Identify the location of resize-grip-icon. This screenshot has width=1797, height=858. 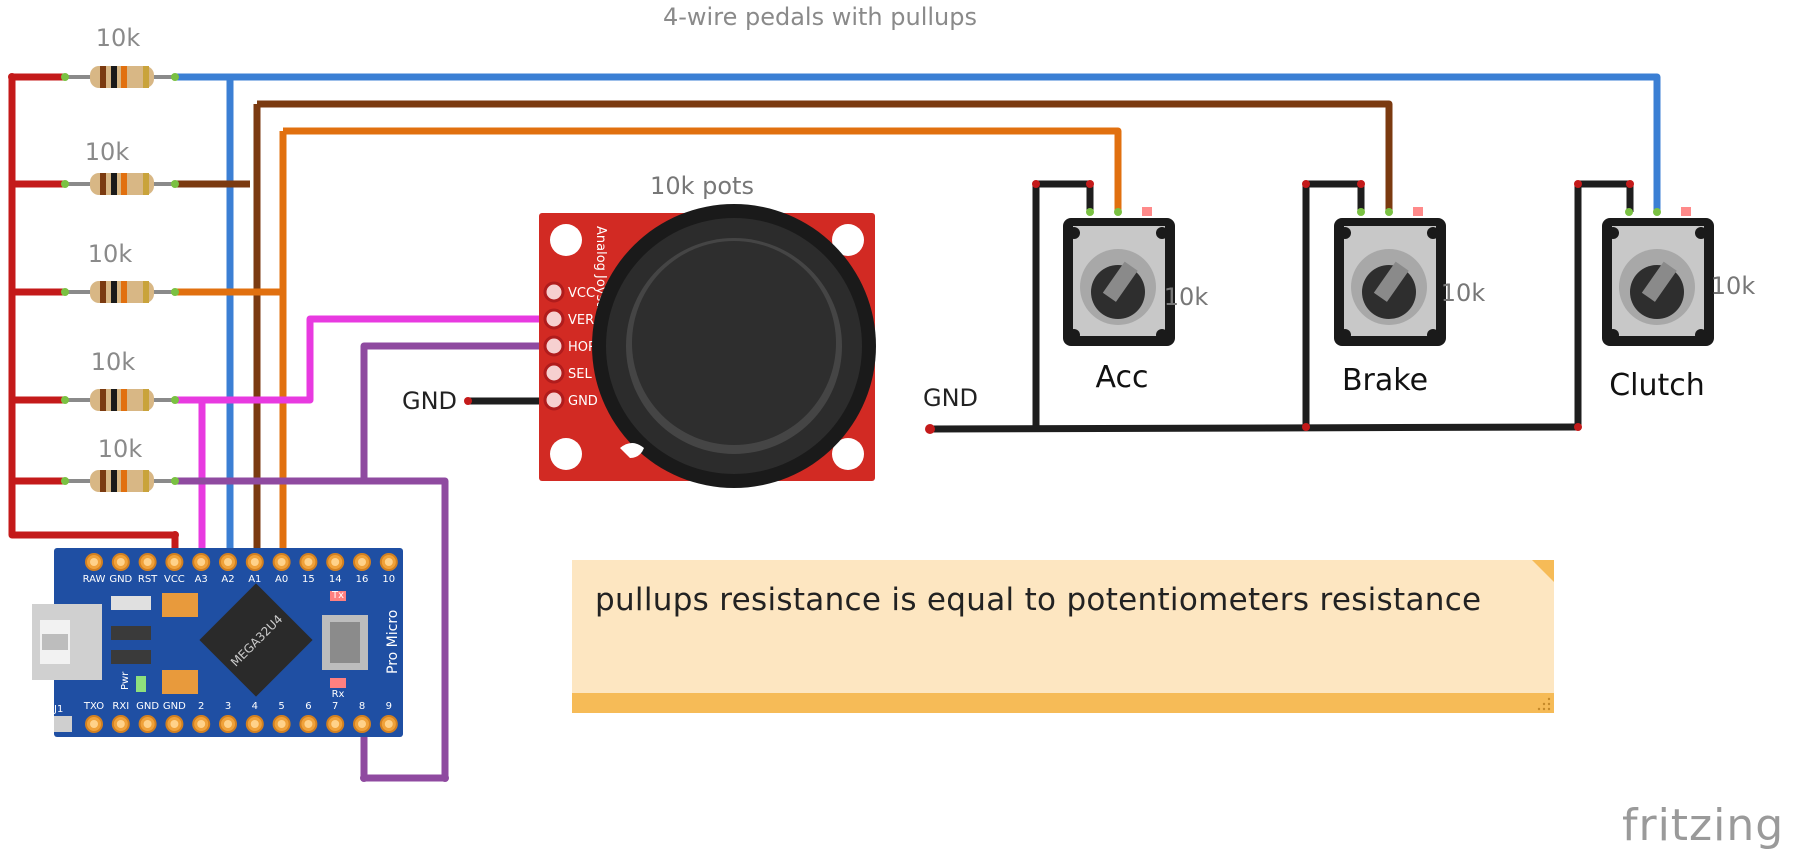
(1544, 704).